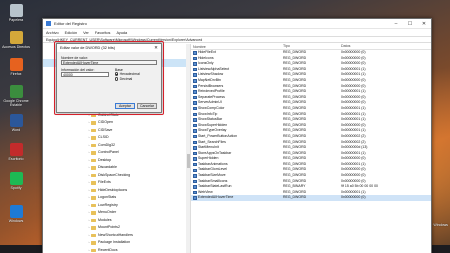  Describe the element at coordinates (116, 146) in the screenshot. I see `tree-item: › ComDlg32` at that location.